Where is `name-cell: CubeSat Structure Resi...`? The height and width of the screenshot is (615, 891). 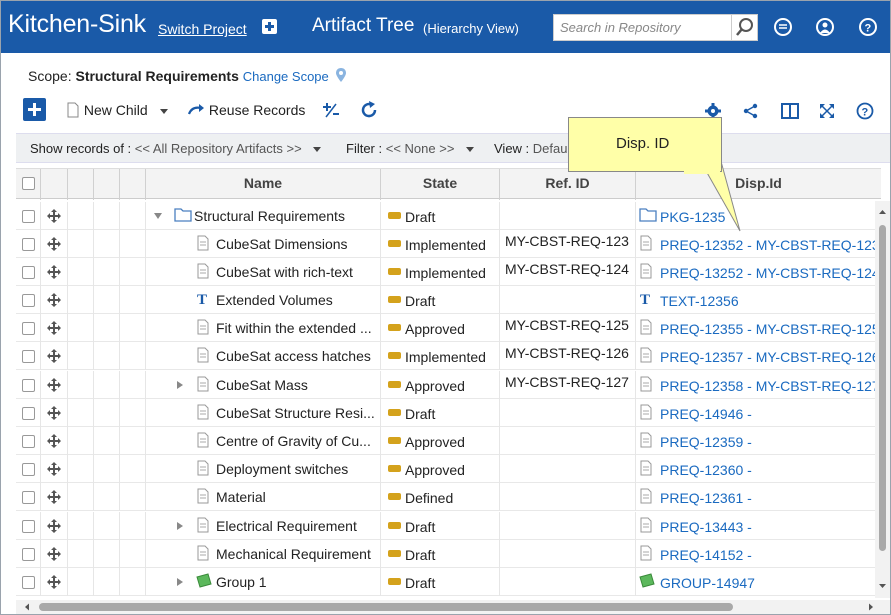
name-cell: CubeSat Structure Resi... is located at coordinates (263, 413).